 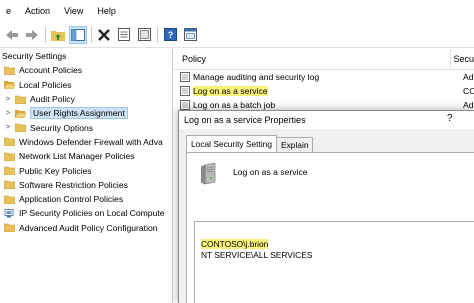 I want to click on account-entry: CONTOSO\j.brion, so click(x=235, y=244).